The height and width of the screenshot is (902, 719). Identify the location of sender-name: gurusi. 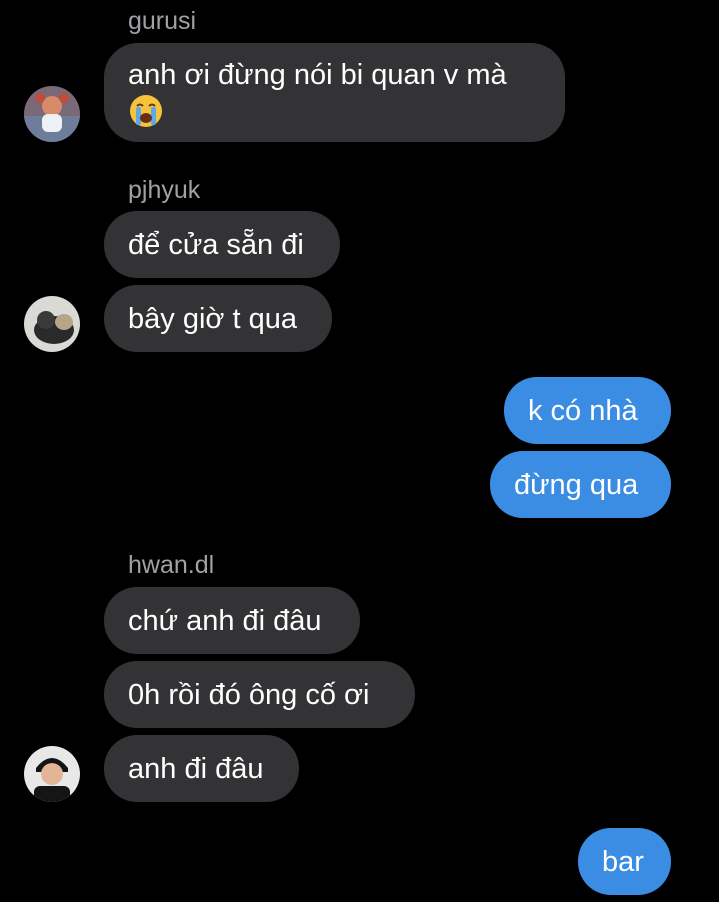
(162, 21).